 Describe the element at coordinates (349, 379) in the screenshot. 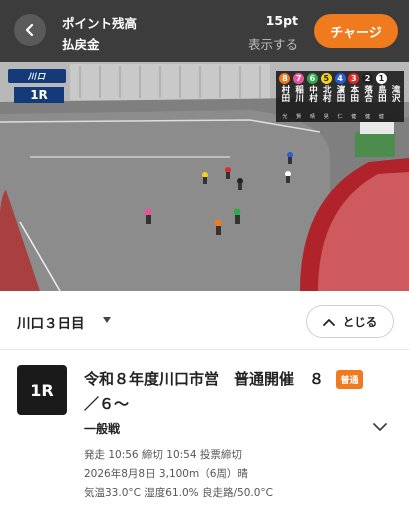

I see `grade-badge: 普通` at that location.